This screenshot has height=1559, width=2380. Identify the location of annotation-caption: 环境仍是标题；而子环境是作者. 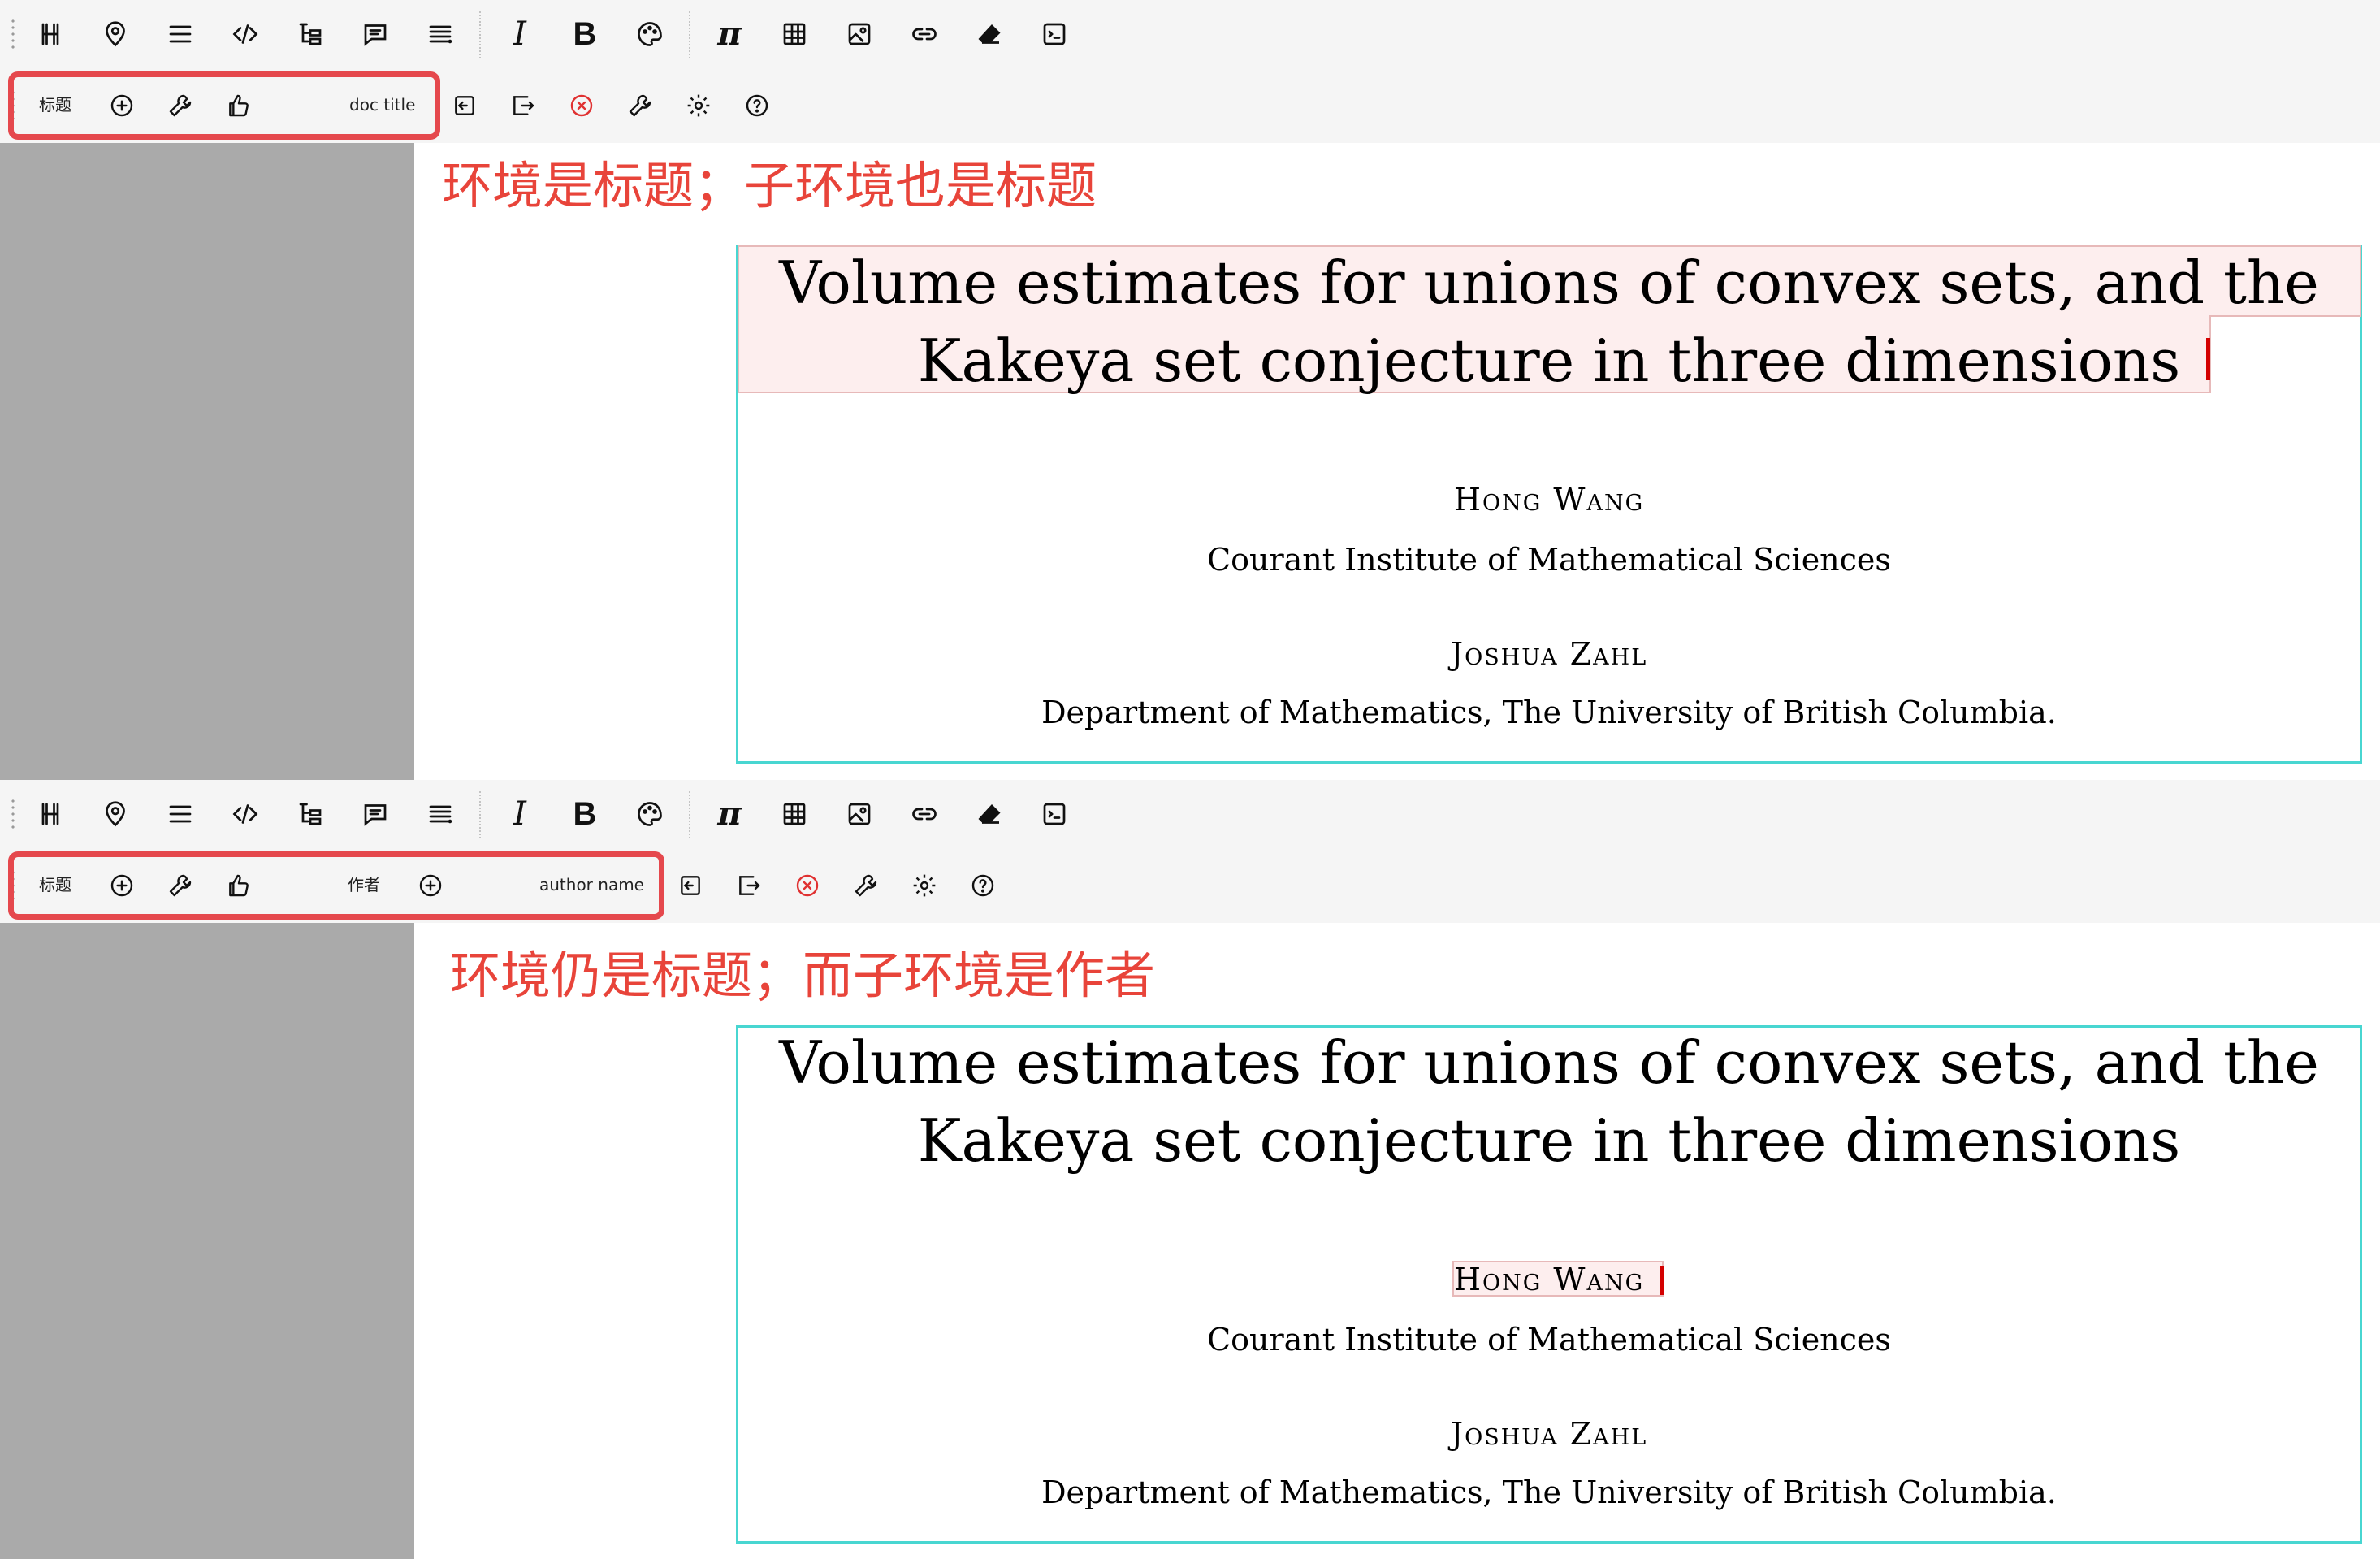
(803, 975).